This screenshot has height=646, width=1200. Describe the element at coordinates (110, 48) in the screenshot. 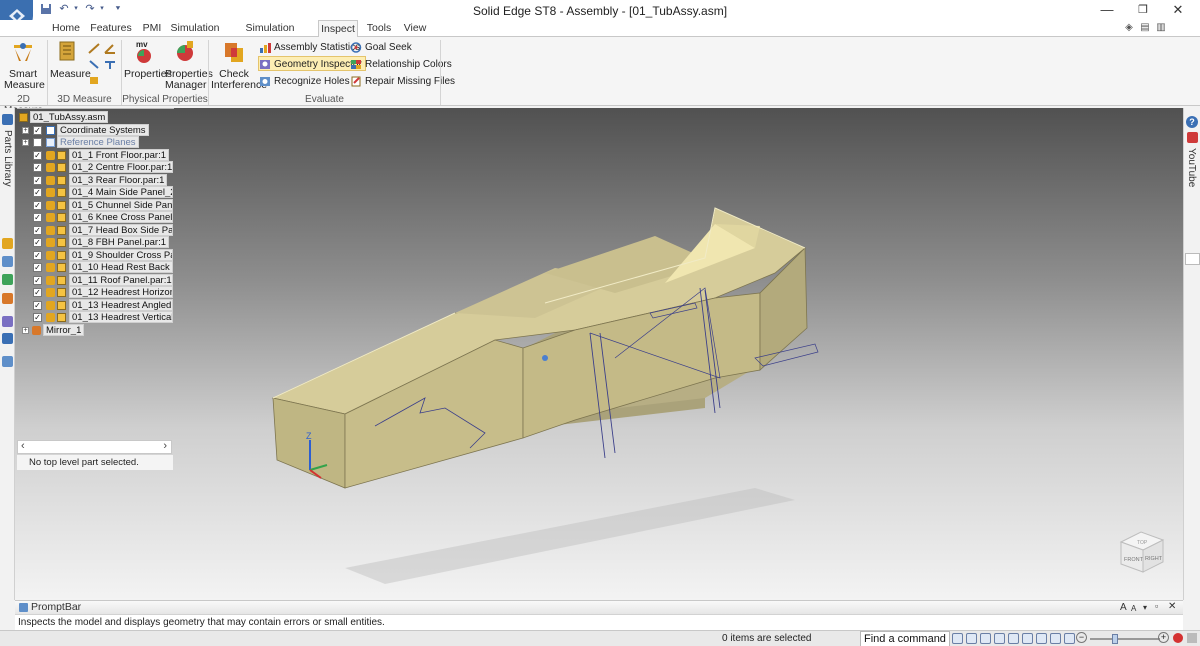

I see `measure-angle-icon` at that location.